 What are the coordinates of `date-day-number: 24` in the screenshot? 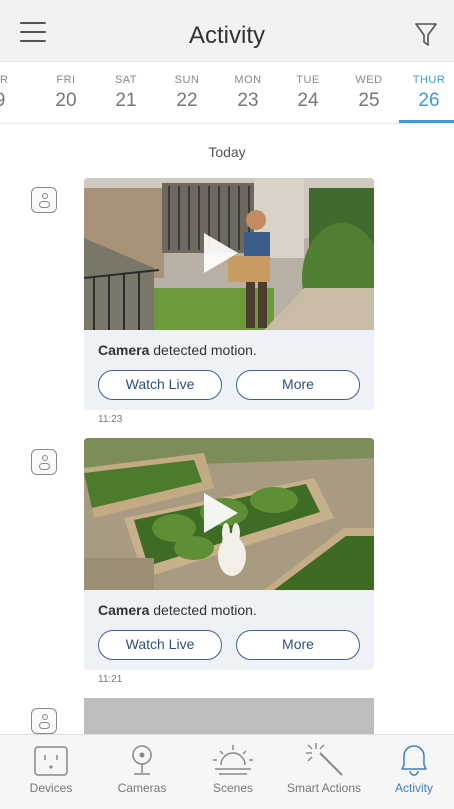 It's located at (308, 100).